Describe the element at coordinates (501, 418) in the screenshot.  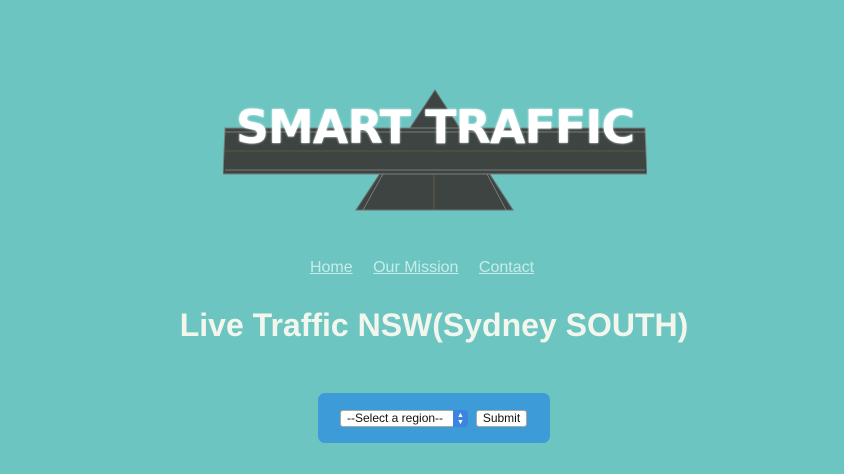
I see `submit-button: Submit` at that location.